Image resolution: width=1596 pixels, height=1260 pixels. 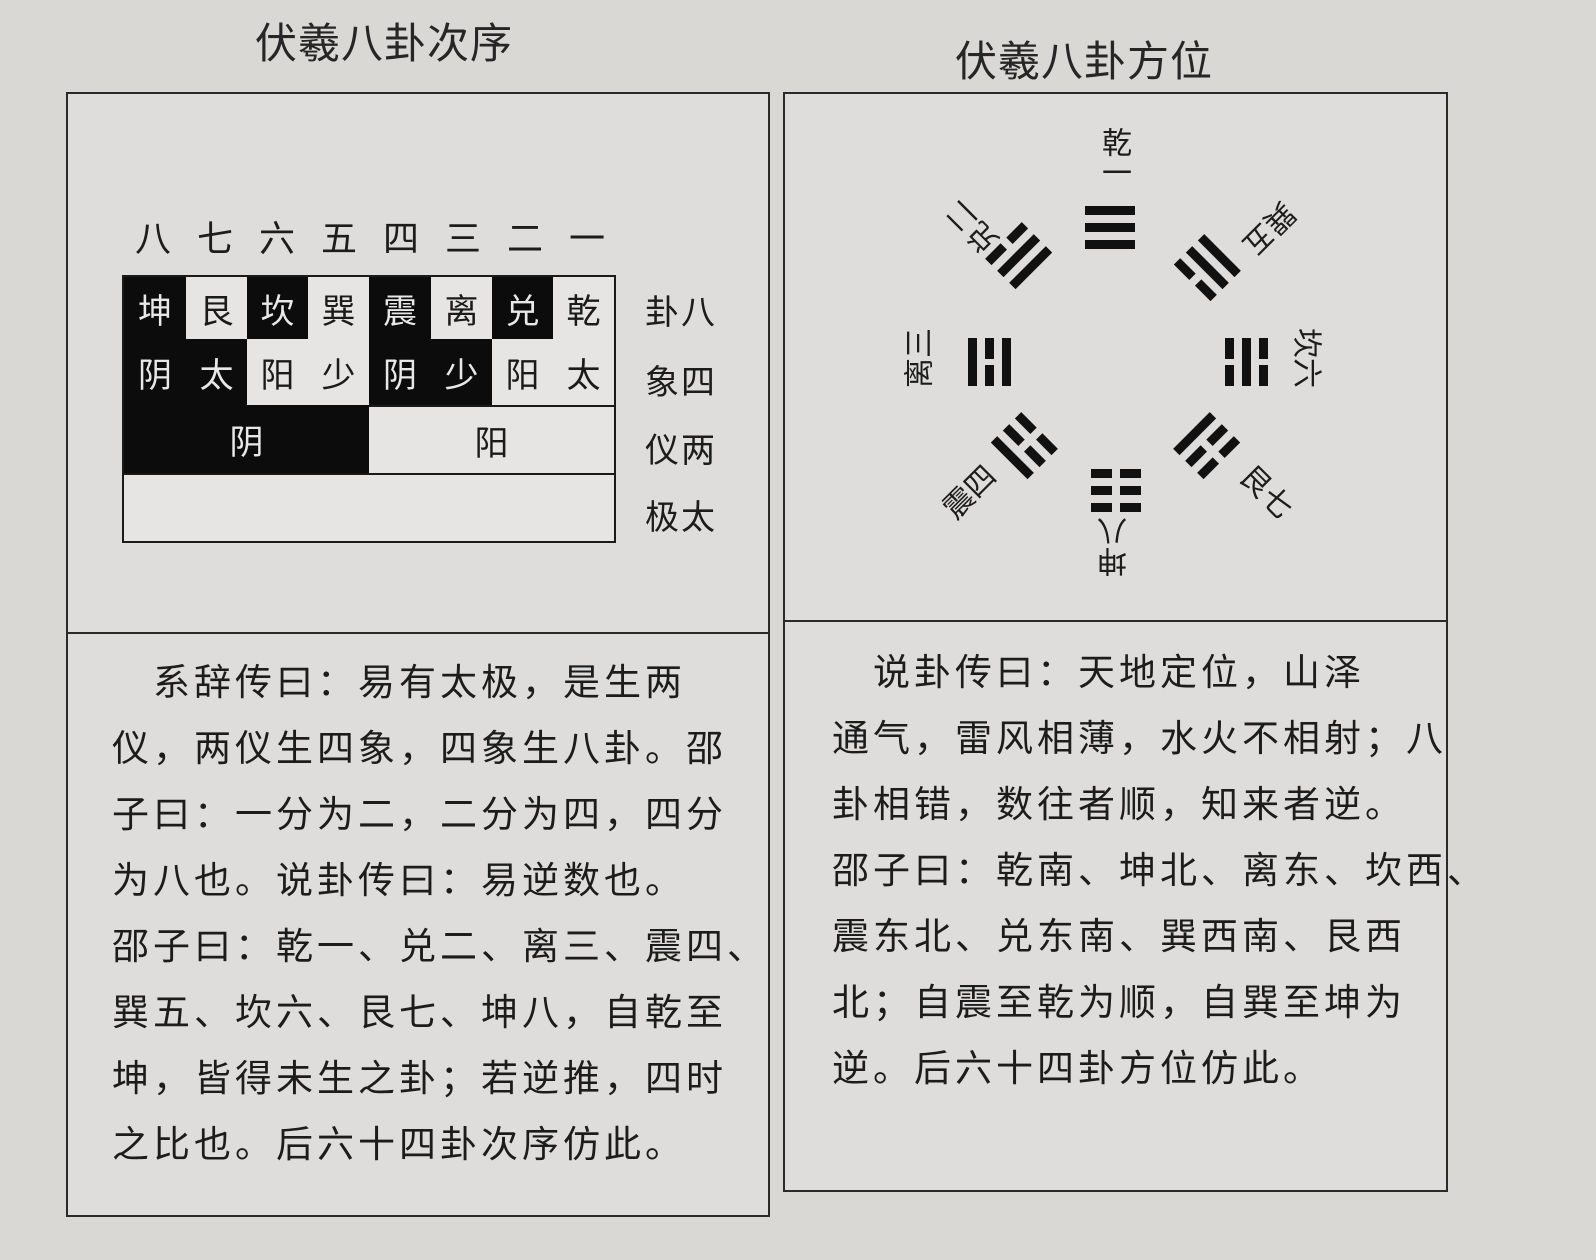 I want to click on image-cell-6: 少, so click(x=461, y=372).